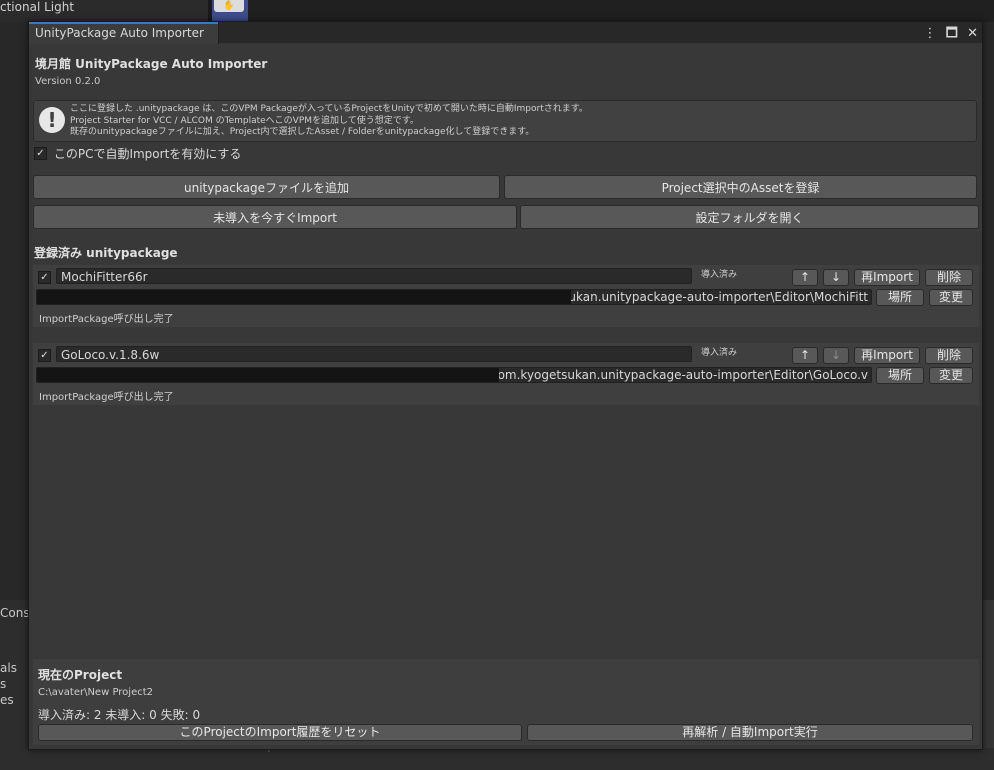  Describe the element at coordinates (147, 154) in the screenshot. I see `auto-import-label: このPCで自動Importを有効にする` at that location.